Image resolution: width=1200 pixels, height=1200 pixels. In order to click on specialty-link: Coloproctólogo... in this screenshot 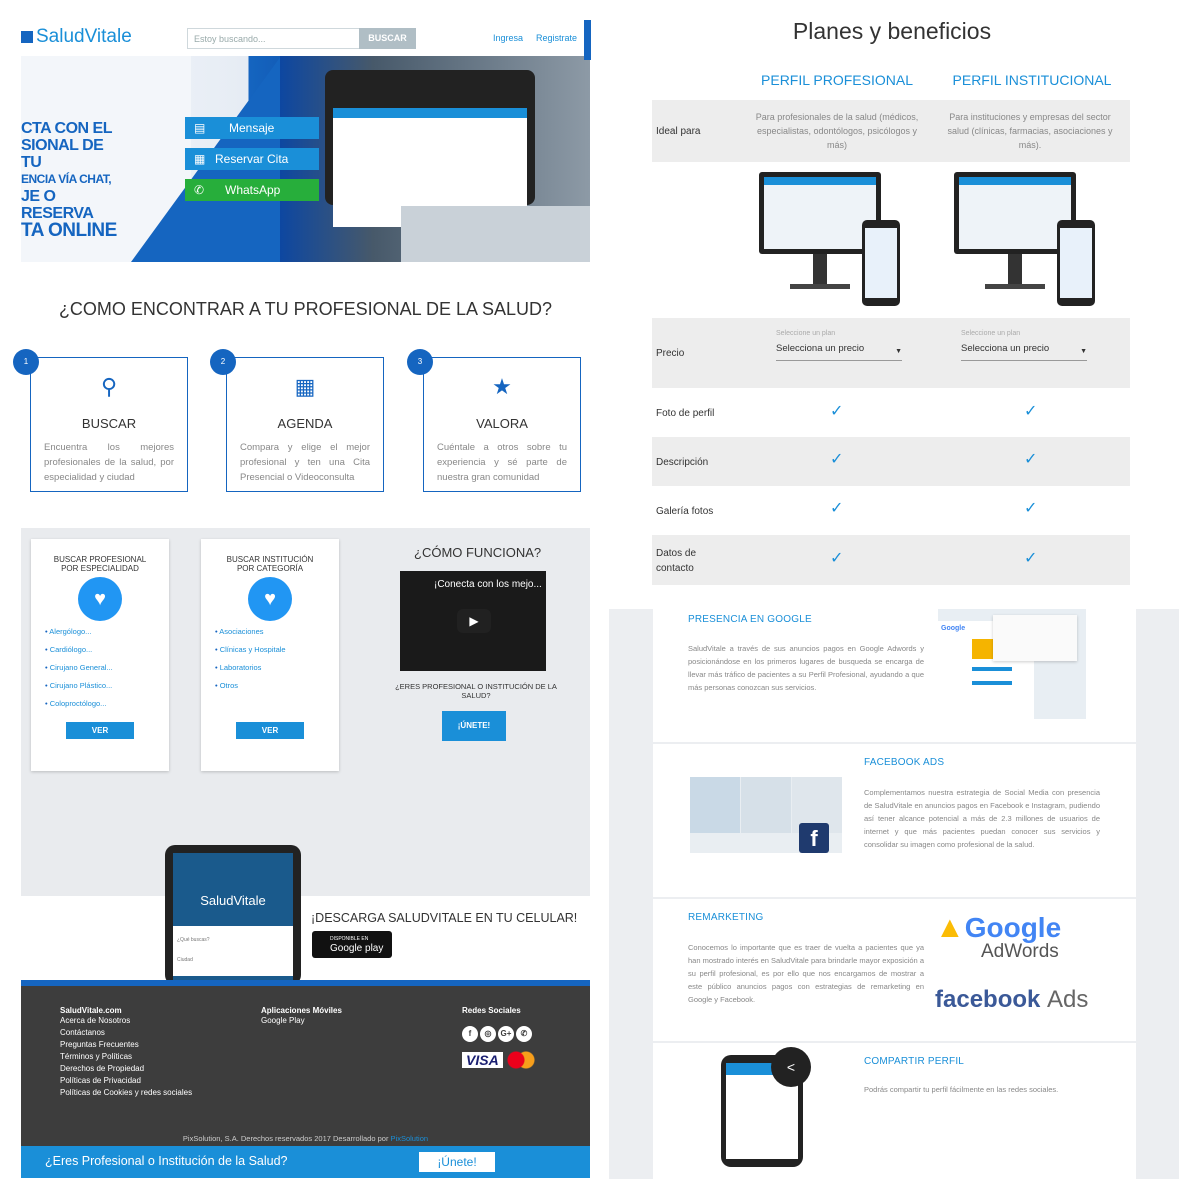, I will do `click(79, 703)`.